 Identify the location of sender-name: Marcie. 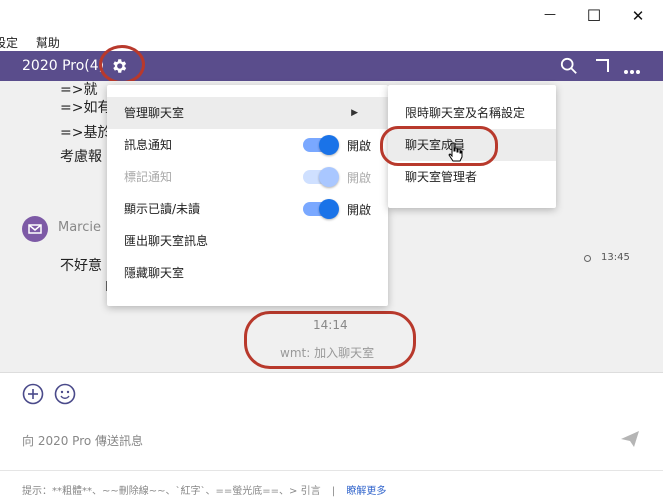
(79, 227).